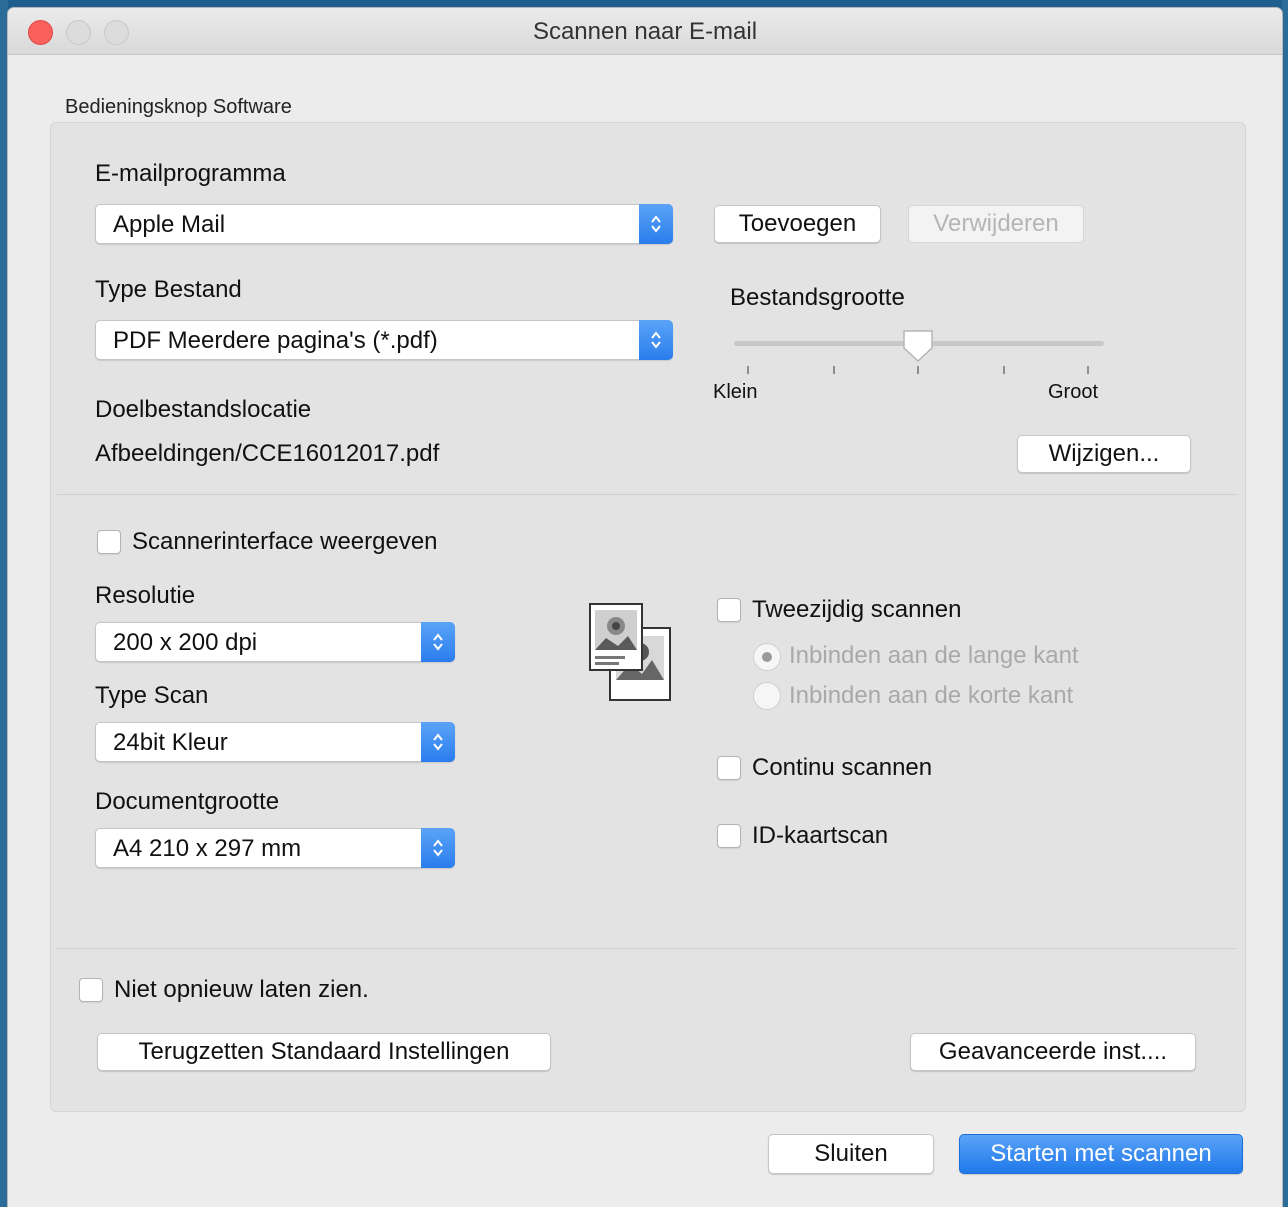  Describe the element at coordinates (630, 652) in the screenshot. I see `duplex-document-icon` at that location.